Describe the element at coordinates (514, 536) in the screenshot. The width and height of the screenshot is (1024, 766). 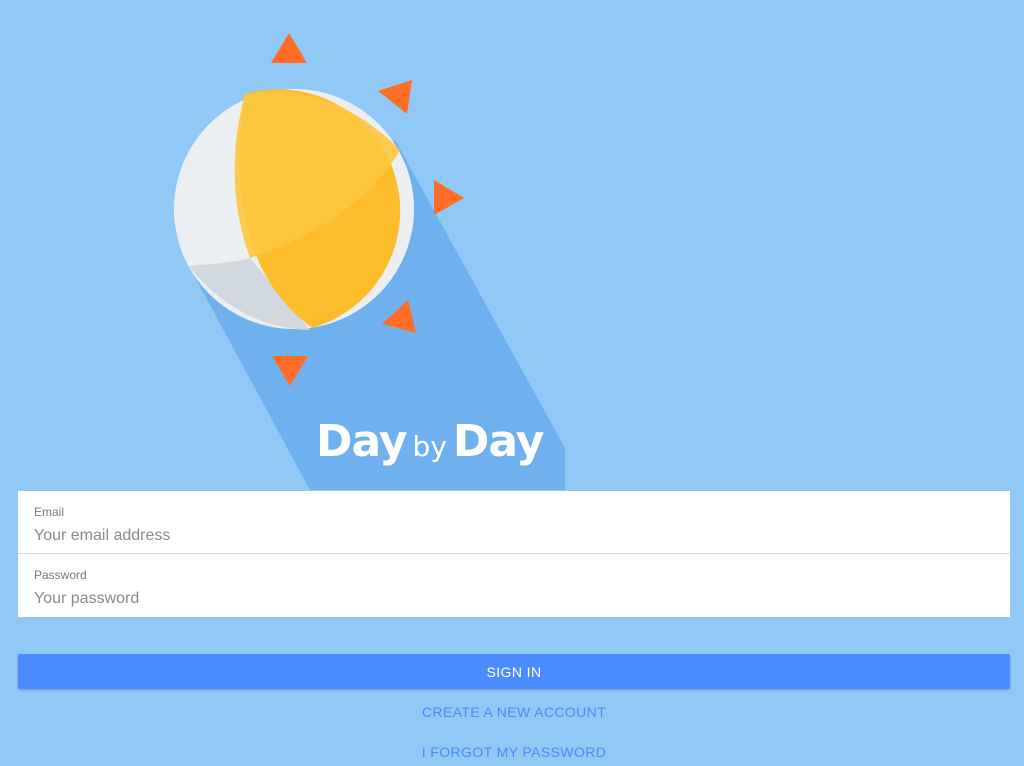
I see `email-input` at that location.